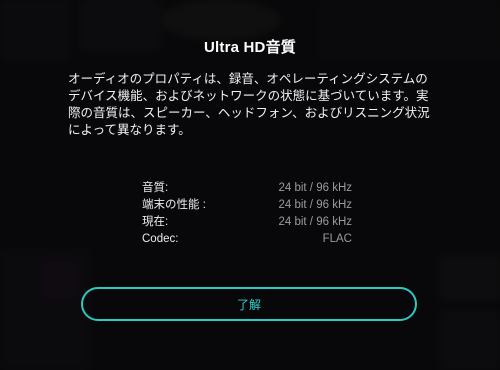  I want to click on info-row-codec: Codec: FLAC, so click(247, 239).